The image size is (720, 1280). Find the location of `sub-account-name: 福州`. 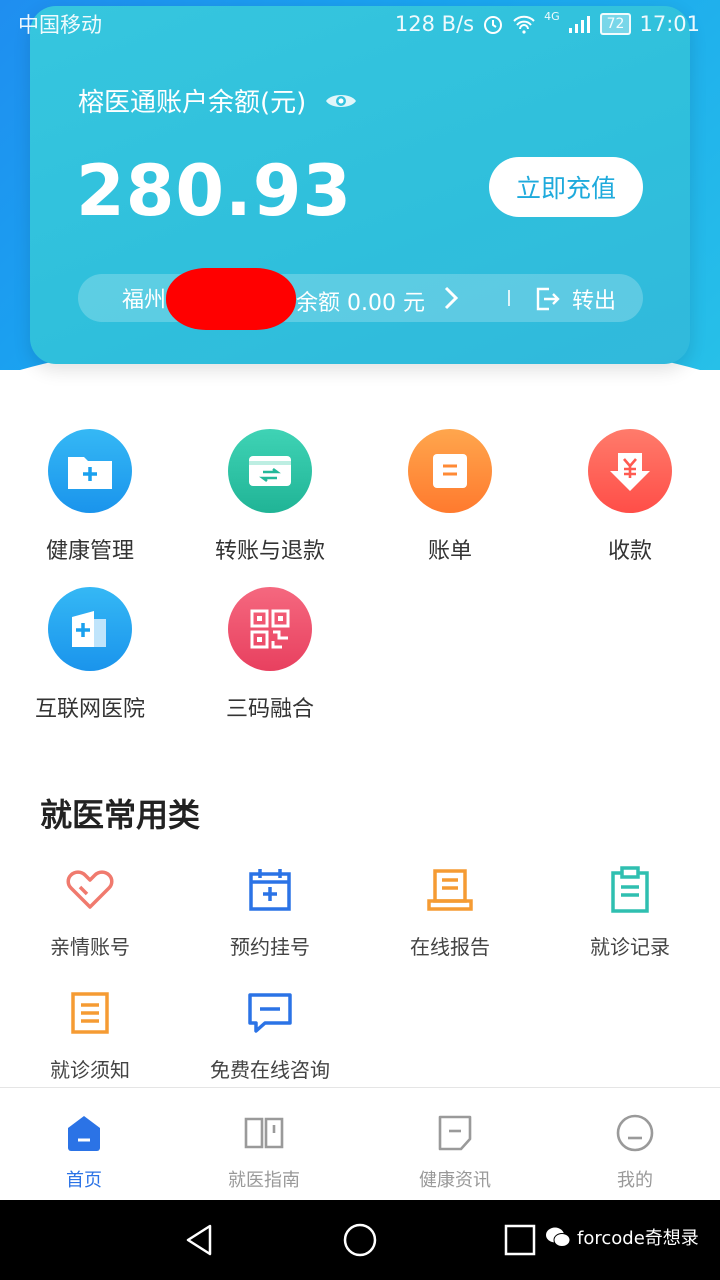

sub-account-name: 福州 is located at coordinates (144, 300).